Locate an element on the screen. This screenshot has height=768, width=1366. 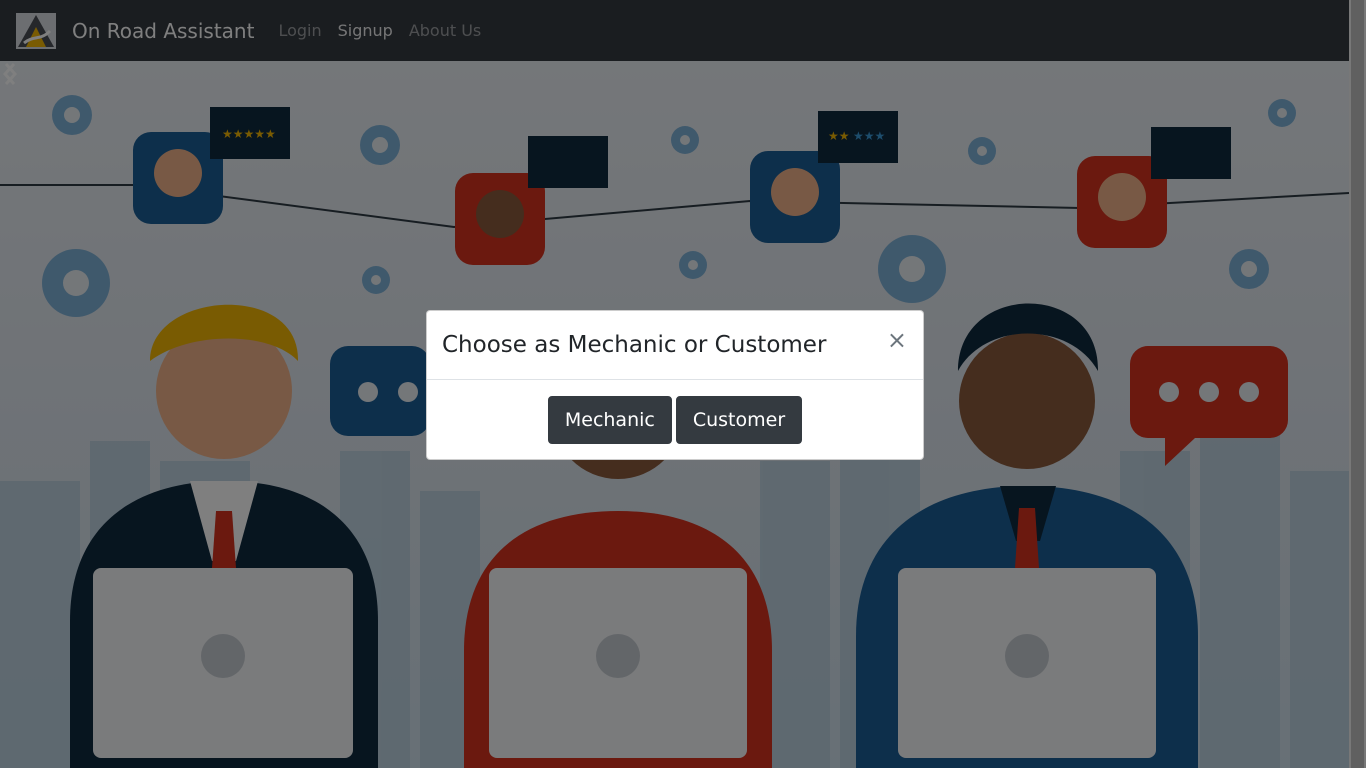
modal-header: Choose as Mechanic or Customer × is located at coordinates (675, 345).